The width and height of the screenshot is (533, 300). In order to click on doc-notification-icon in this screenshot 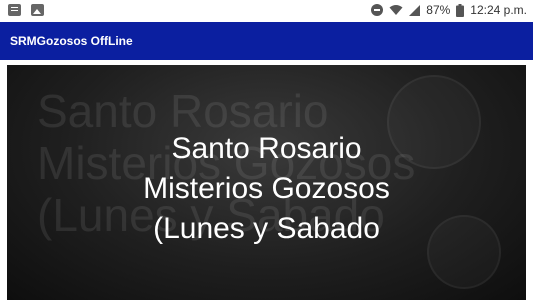, I will do `click(14, 10)`.